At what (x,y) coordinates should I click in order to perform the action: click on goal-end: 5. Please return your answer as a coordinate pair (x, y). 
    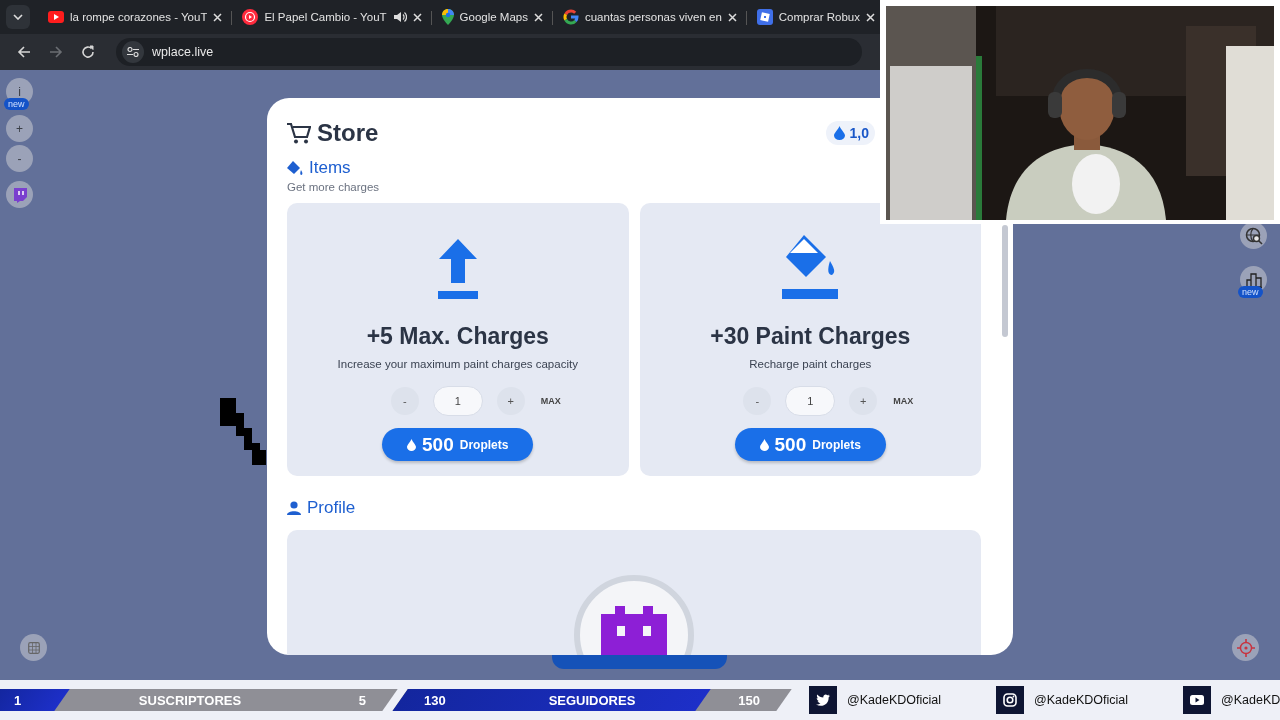
    Looking at the image, I should click on (362, 700).